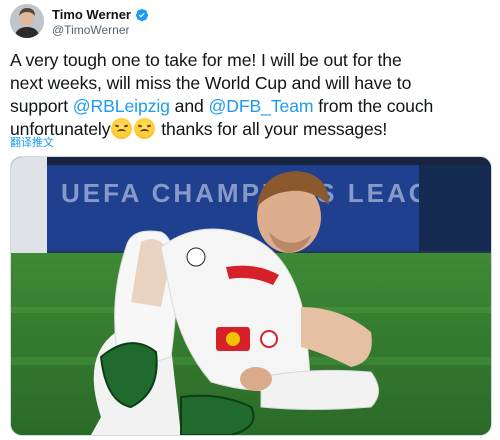  Describe the element at coordinates (189, 106) in the screenshot. I see `tweet-text-segment: and` at that location.